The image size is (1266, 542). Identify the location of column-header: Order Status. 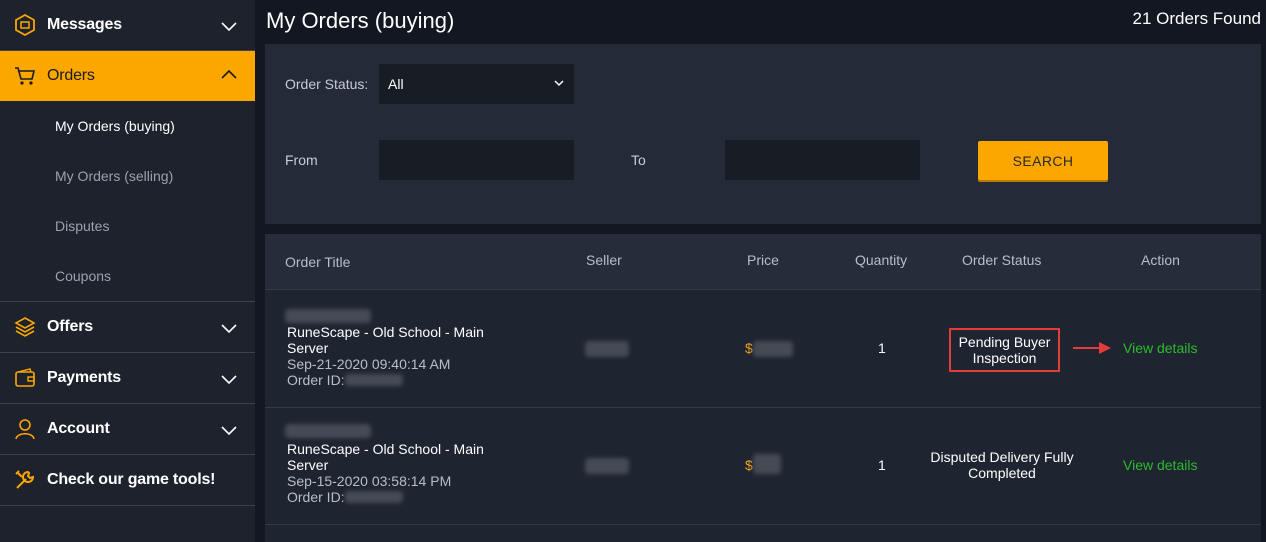
(1002, 260).